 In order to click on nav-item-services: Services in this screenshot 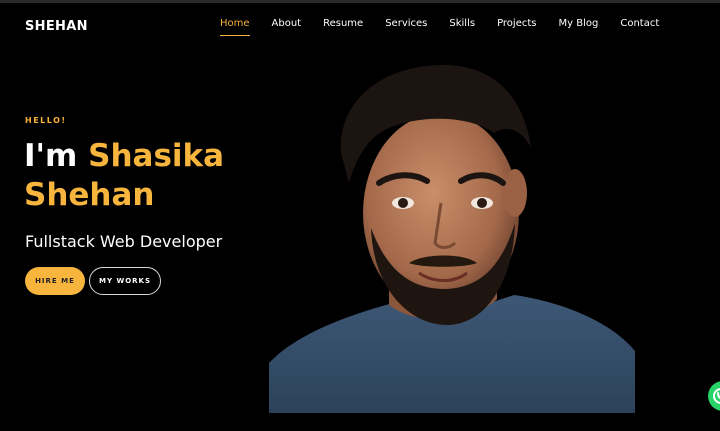, I will do `click(406, 24)`.